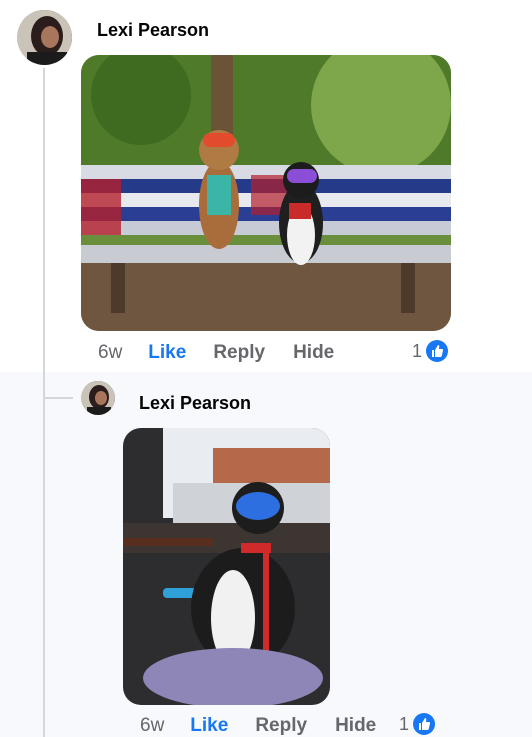 This screenshot has width=532, height=737. What do you see at coordinates (404, 723) in the screenshot?
I see `reply-reaction-count: 1` at bounding box center [404, 723].